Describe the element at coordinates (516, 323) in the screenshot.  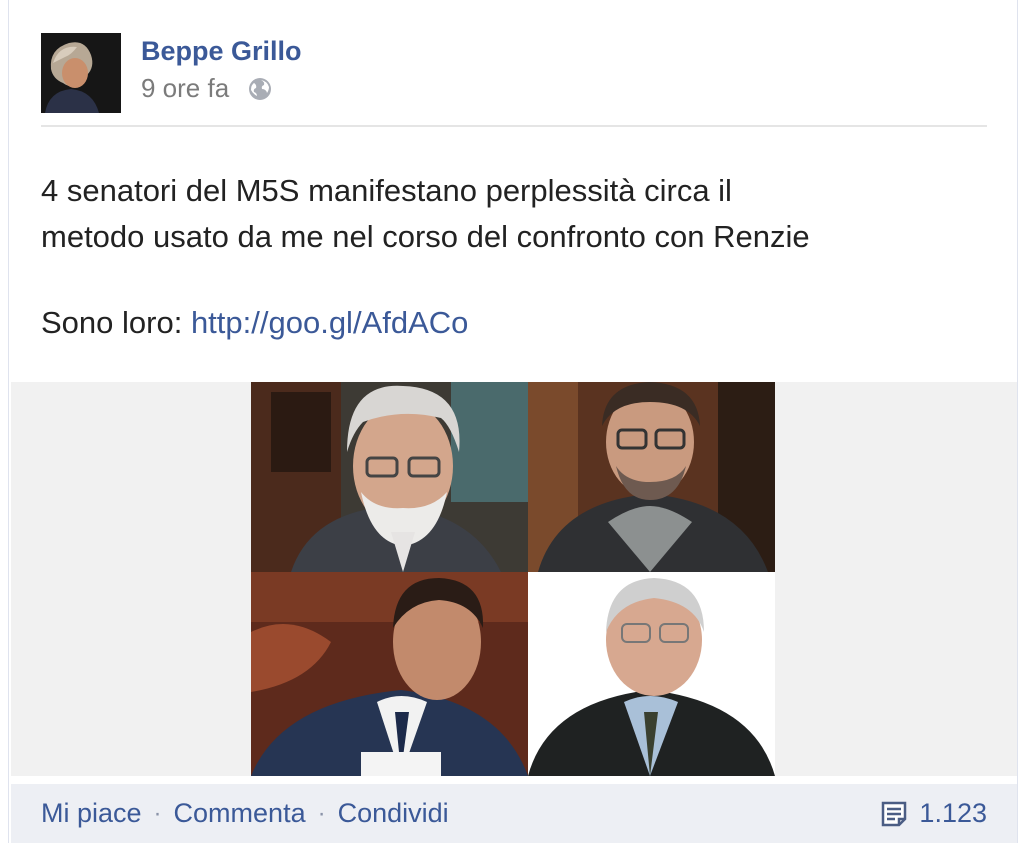
I see `post-link-line: Sono loro: http://goo.gl/AfdACo` at that location.